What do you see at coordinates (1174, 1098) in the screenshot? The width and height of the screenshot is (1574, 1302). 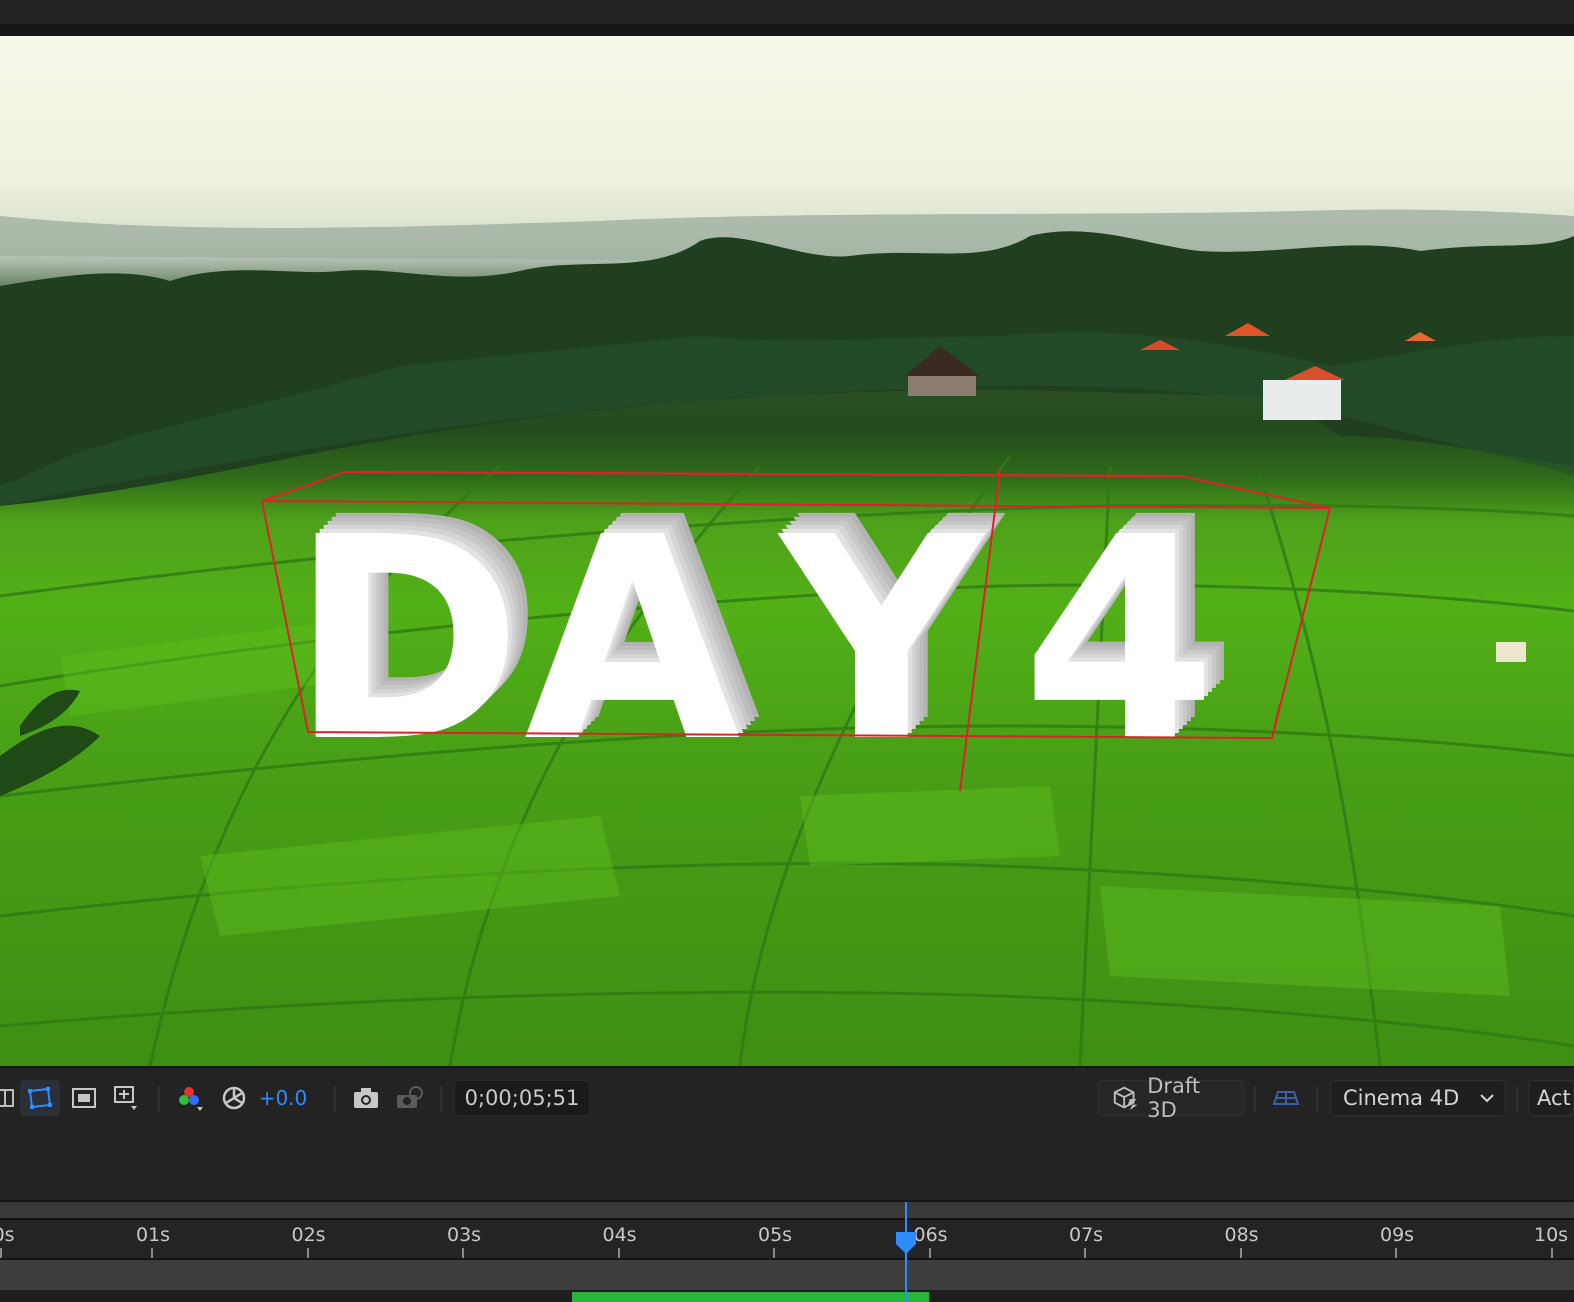 I see `draft-3d-label: Draft 3D` at bounding box center [1174, 1098].